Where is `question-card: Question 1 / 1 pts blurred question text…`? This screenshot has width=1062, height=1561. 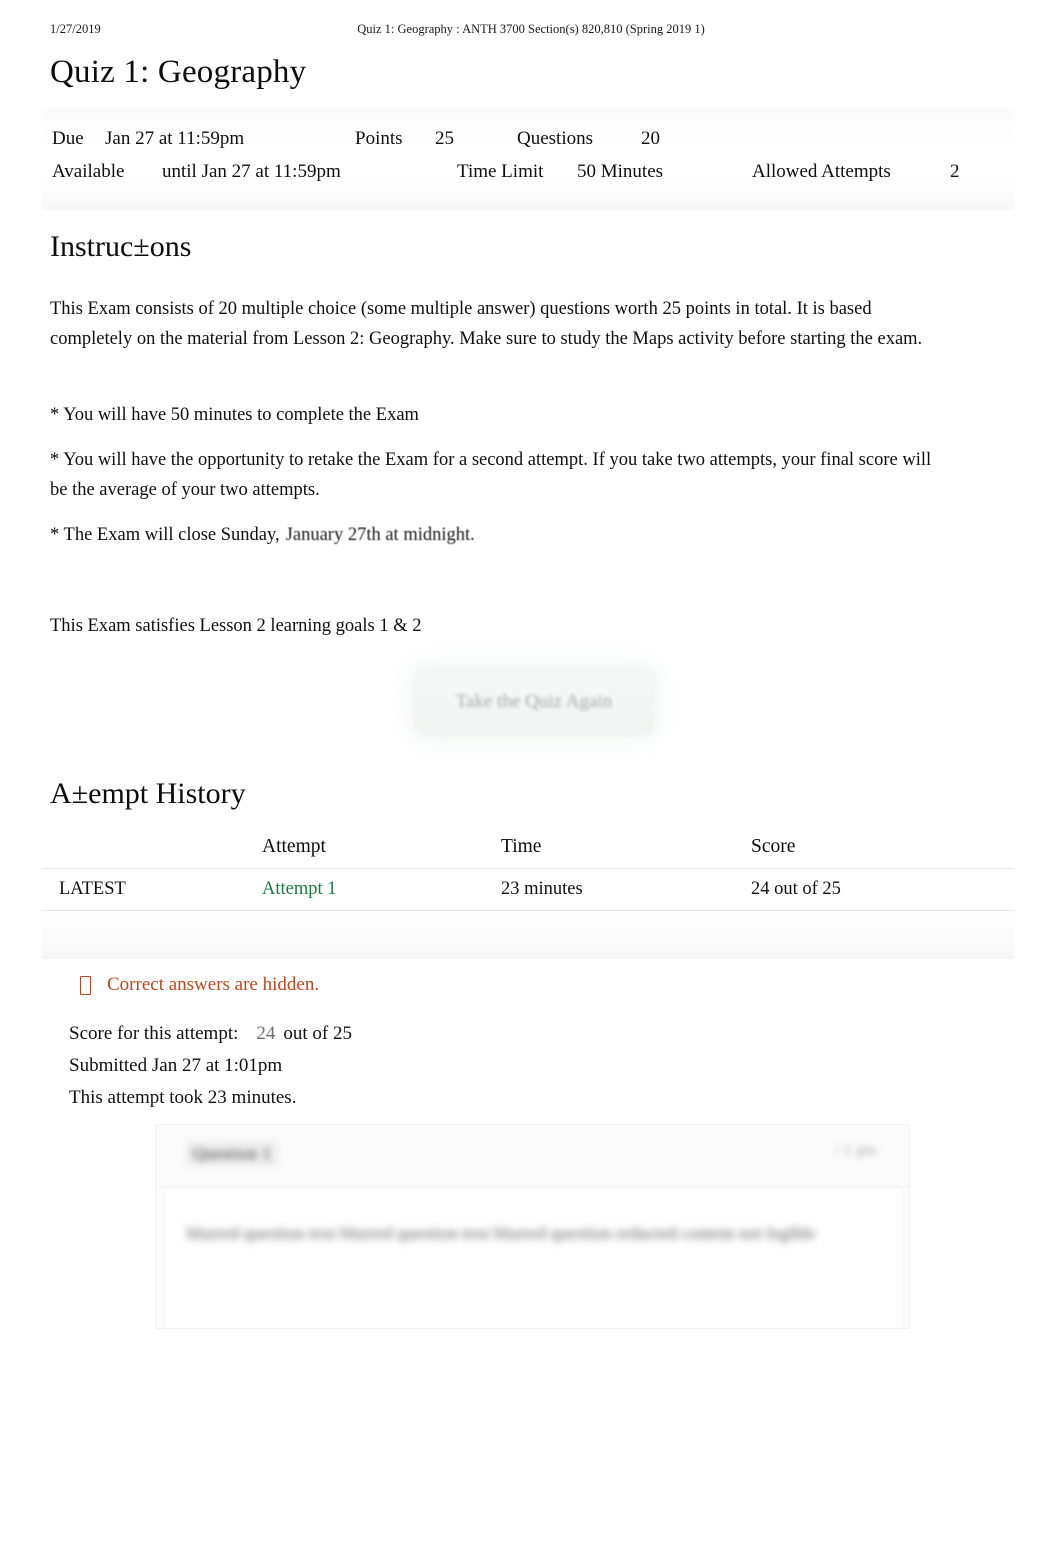
question-card: Question 1 / 1 pts blurred question text… is located at coordinates (532, 1226).